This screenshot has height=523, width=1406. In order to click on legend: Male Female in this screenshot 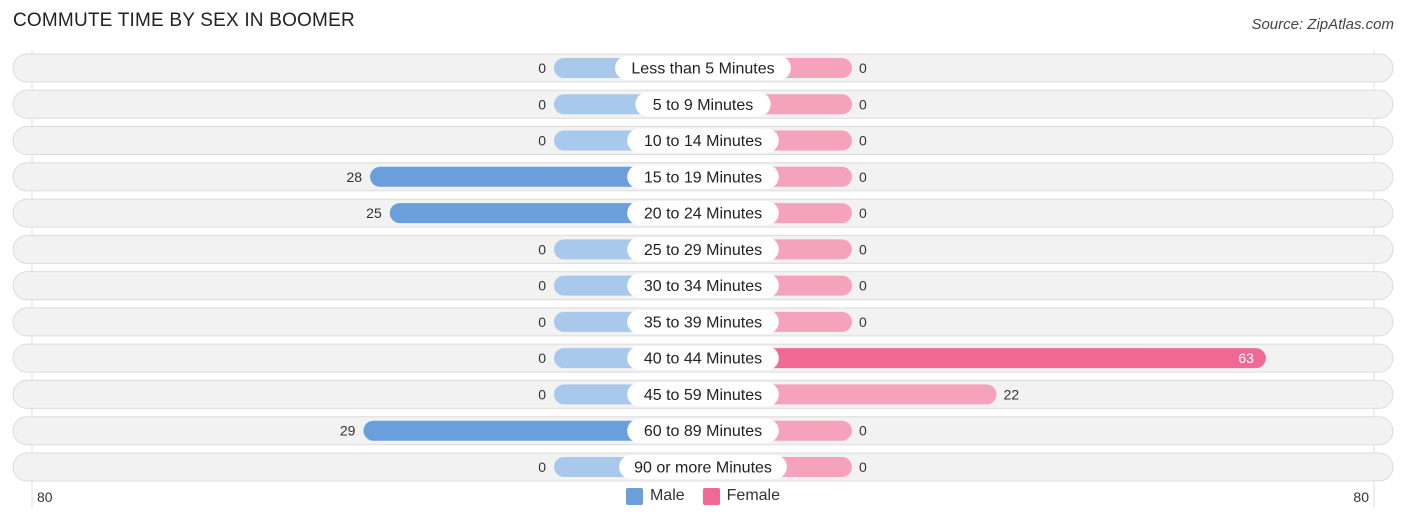, I will do `click(703, 496)`.